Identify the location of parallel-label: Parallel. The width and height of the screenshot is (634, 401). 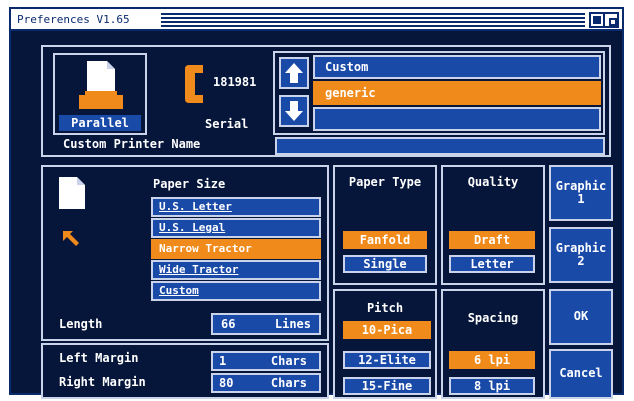
(100, 123).